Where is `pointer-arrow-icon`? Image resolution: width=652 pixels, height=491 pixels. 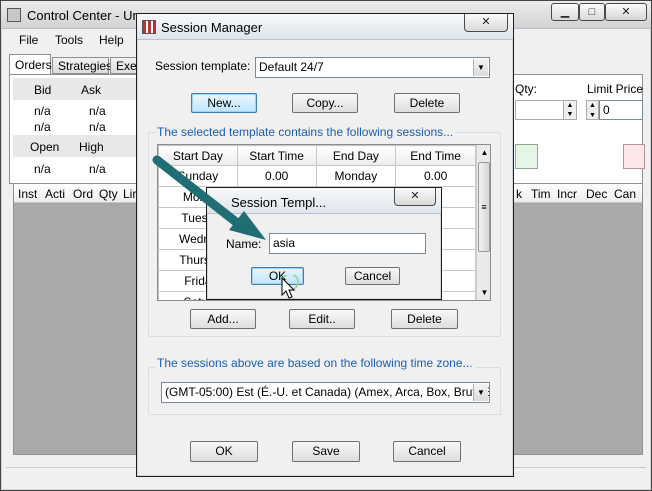 pointer-arrow-icon is located at coordinates (209, 197).